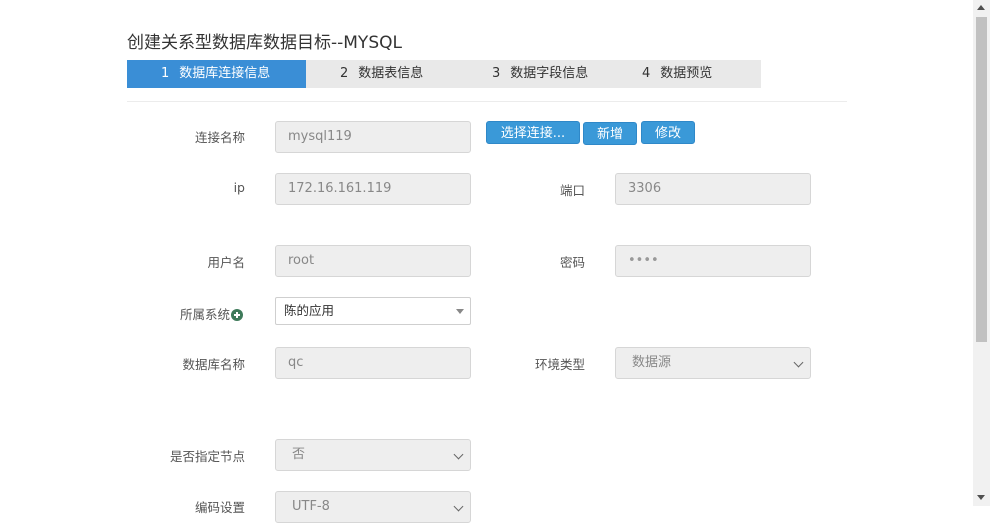 This screenshot has width=990, height=523. What do you see at coordinates (610, 133) in the screenshot?
I see `add-button: 新增` at bounding box center [610, 133].